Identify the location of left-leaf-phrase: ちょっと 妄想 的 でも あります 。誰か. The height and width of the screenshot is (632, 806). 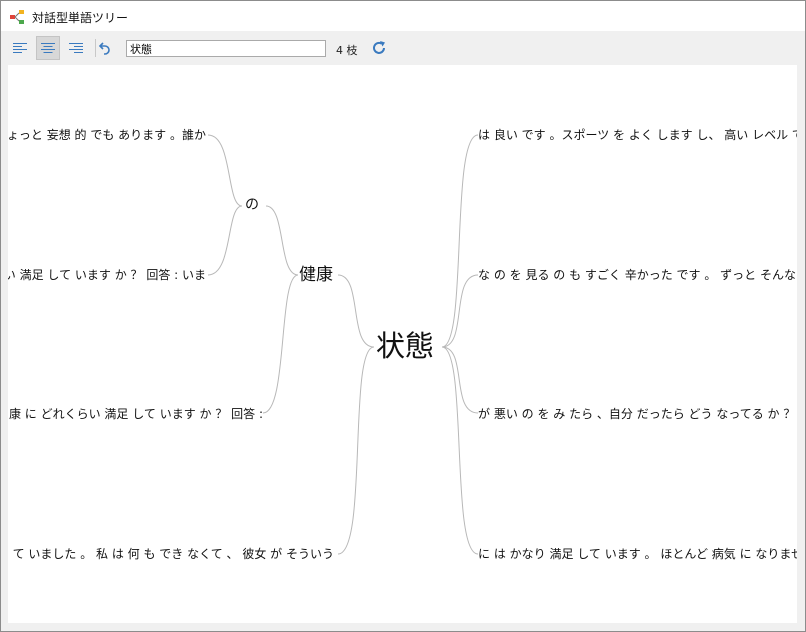
(107, 135).